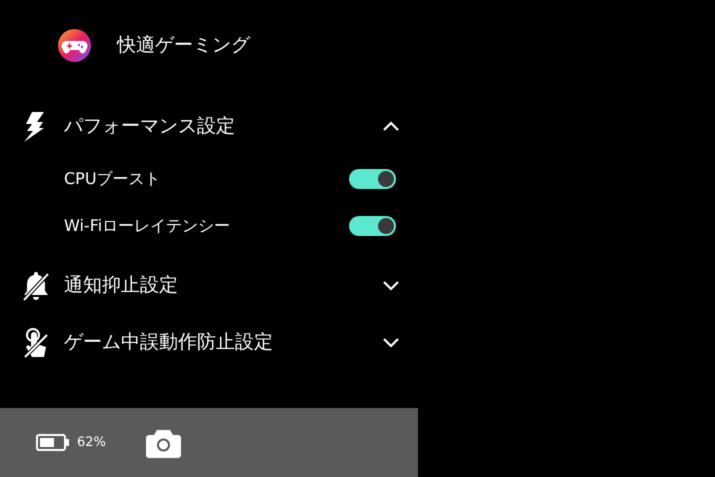 The height and width of the screenshot is (477, 715). What do you see at coordinates (52, 442) in the screenshot?
I see `battery-icon` at bounding box center [52, 442].